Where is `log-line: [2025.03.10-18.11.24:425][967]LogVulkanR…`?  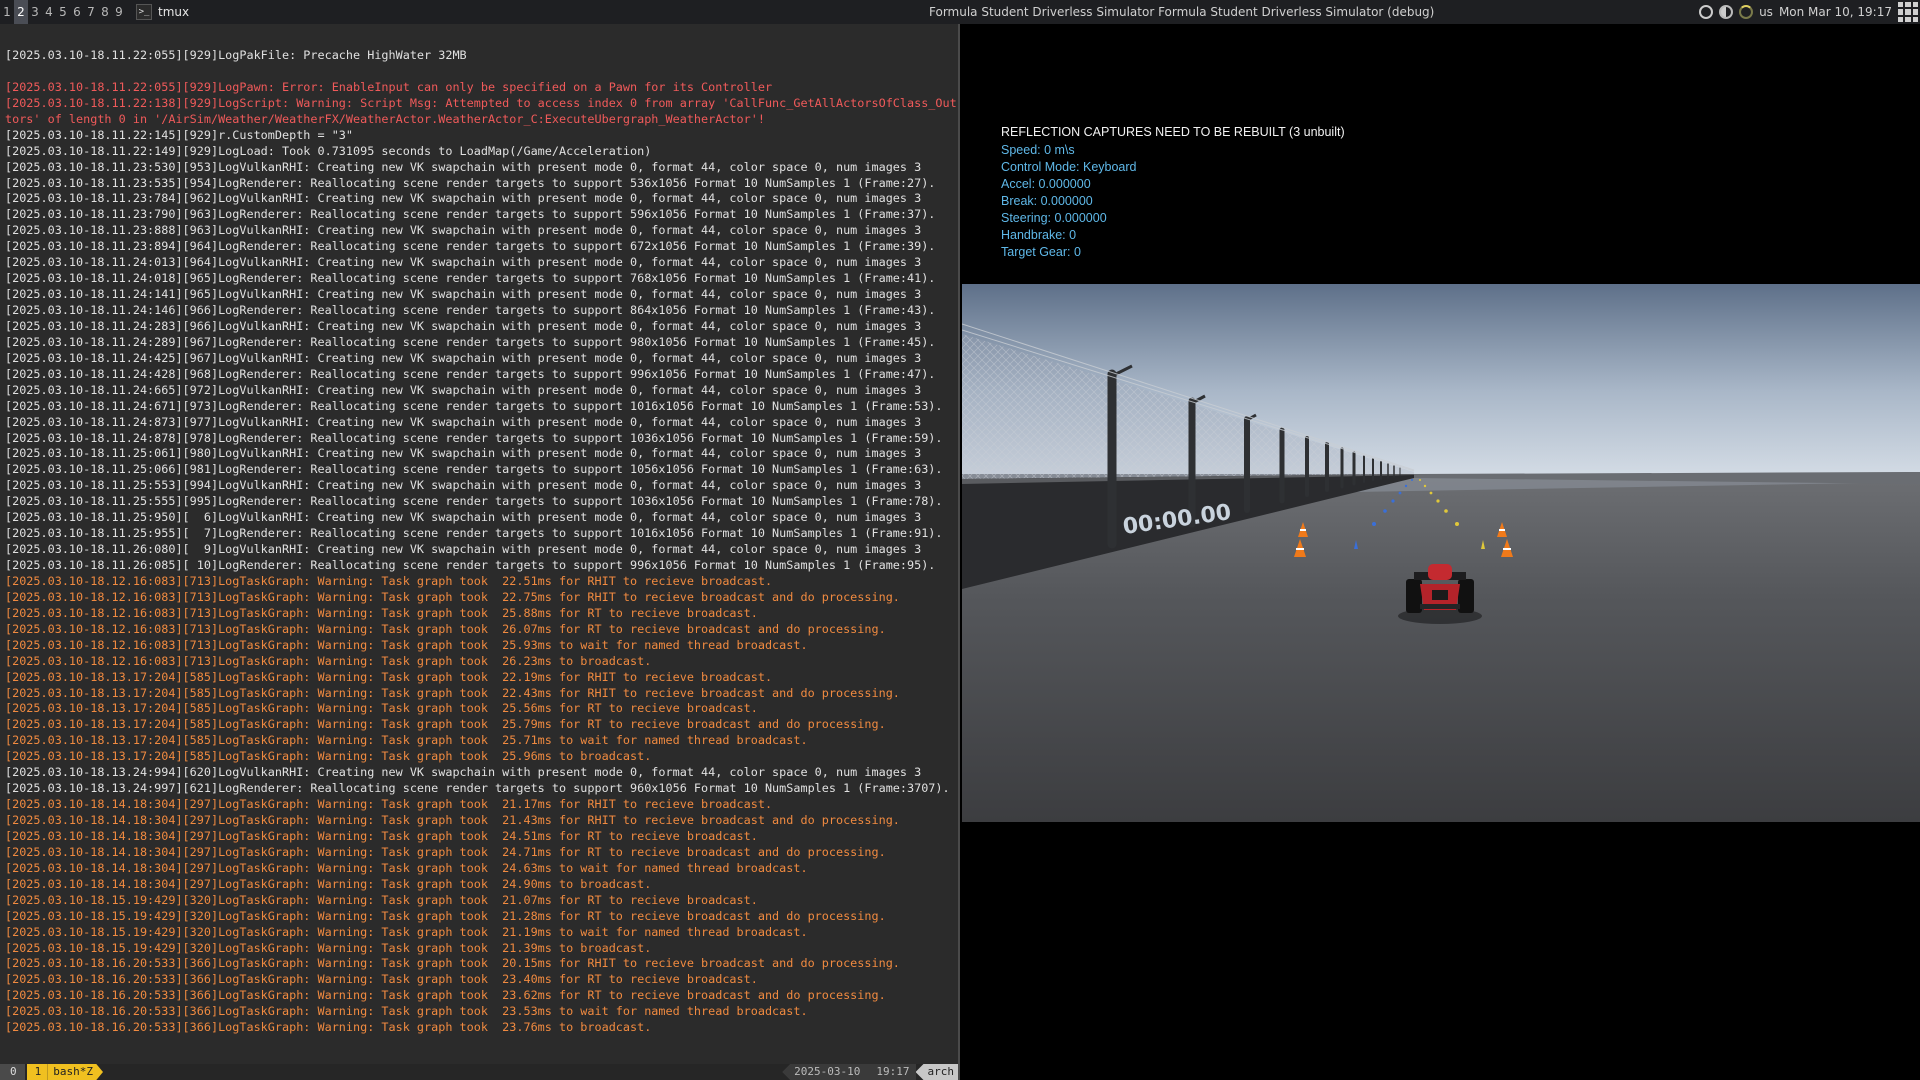 log-line: [2025.03.10-18.11.24:425][967]LogVulkanR… is located at coordinates (463, 357).